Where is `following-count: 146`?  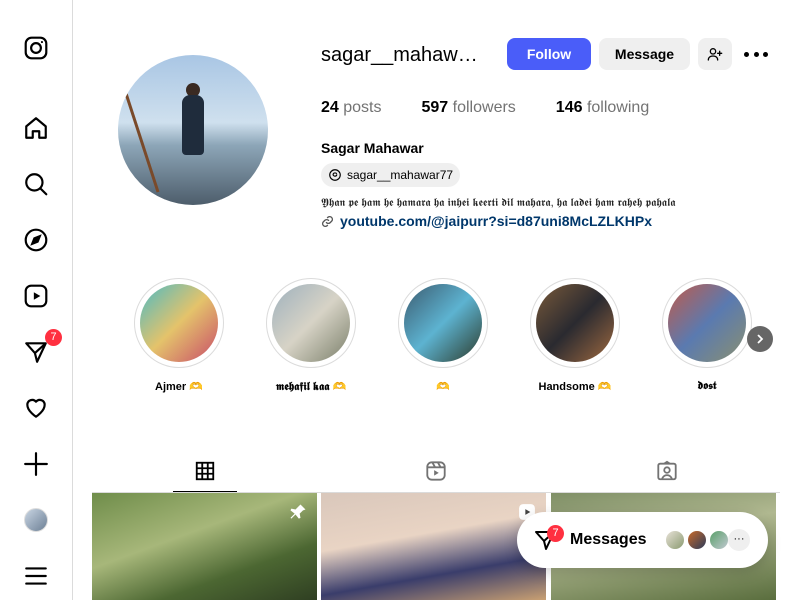 following-count: 146 is located at coordinates (569, 107).